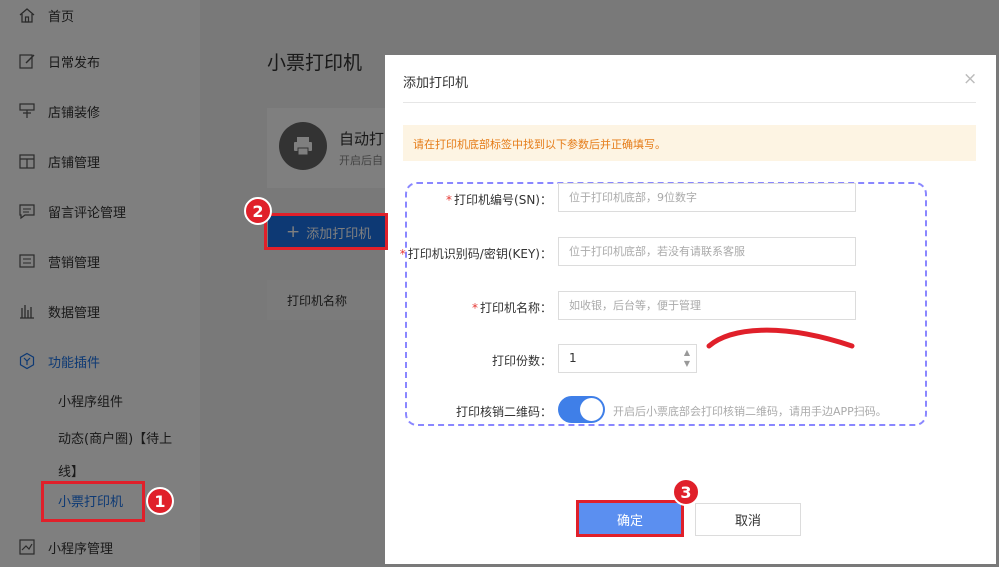  Describe the element at coordinates (326, 231) in the screenshot. I see `highlight-add-printer` at that location.